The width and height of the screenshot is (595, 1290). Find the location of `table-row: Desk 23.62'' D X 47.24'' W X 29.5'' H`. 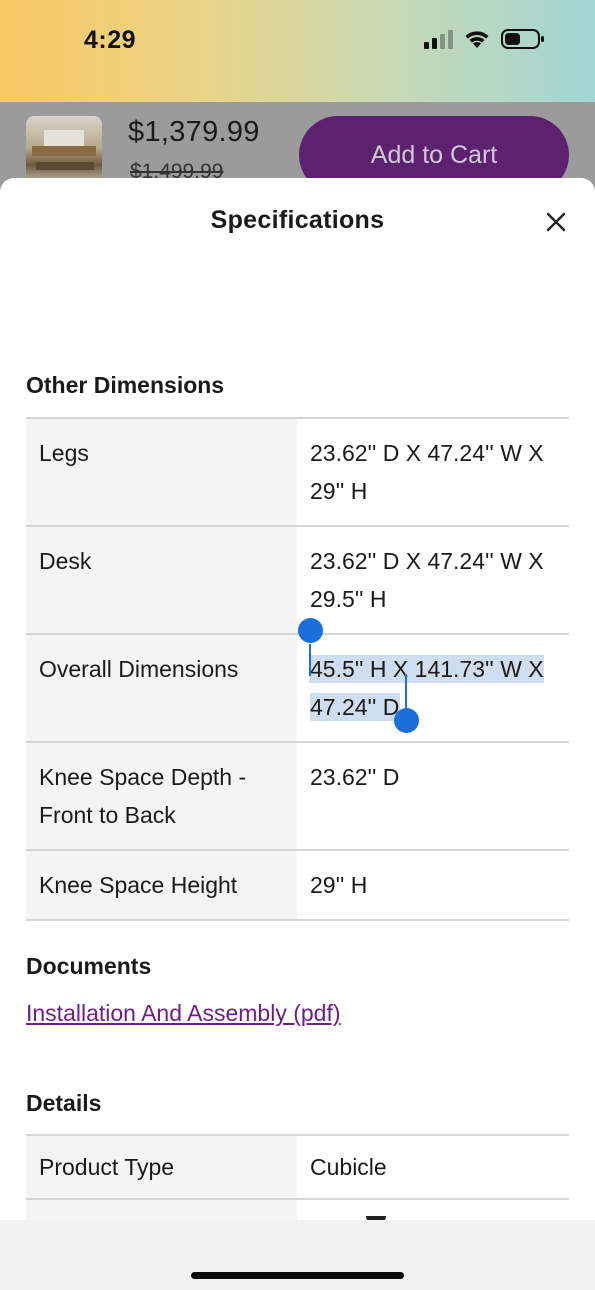

table-row: Desk 23.62'' D X 47.24'' W X 29.5'' H is located at coordinates (297, 580).